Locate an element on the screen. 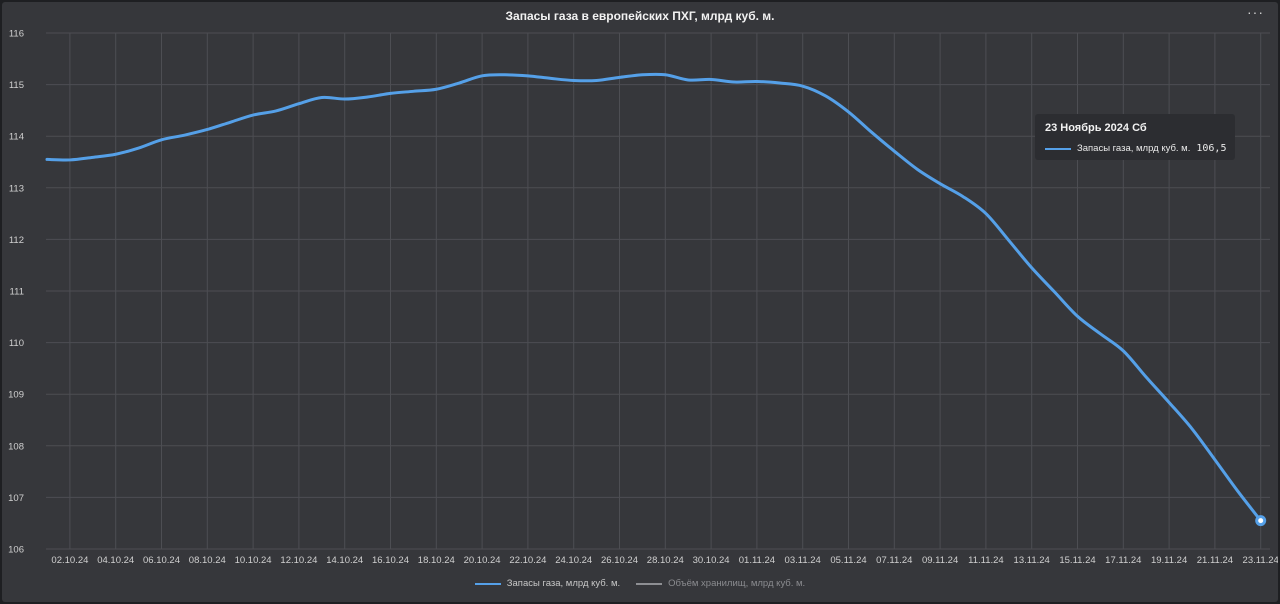 The height and width of the screenshot is (604, 1280). x-tick-label: 08.10.24 is located at coordinates (207, 560).